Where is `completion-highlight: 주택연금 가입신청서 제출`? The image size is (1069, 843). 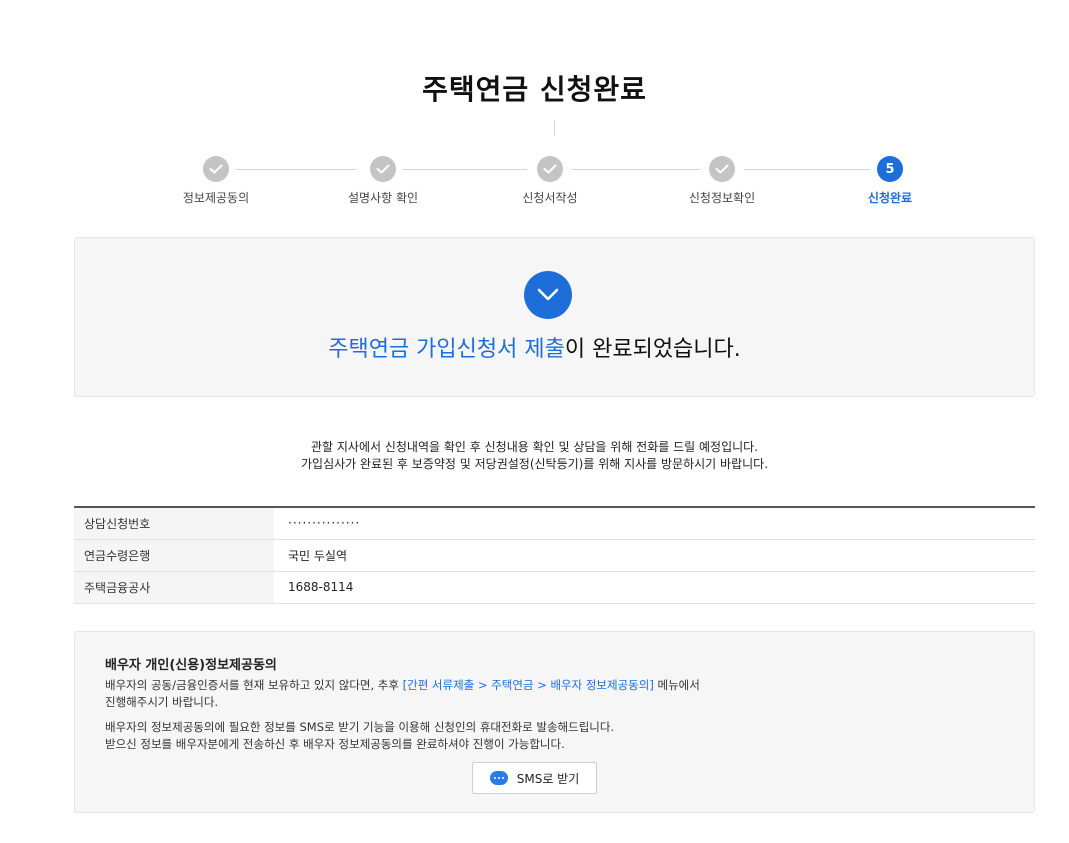 completion-highlight: 주택연금 가입신청서 제출 is located at coordinates (446, 349).